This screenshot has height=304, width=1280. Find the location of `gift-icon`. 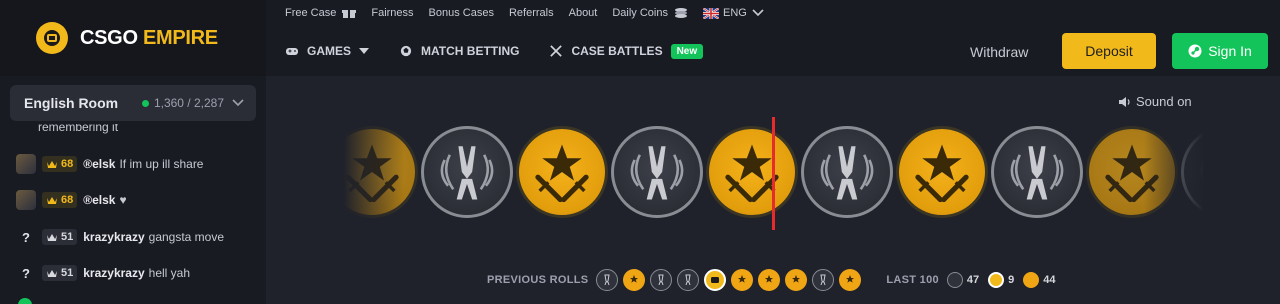

gift-icon is located at coordinates (349, 14).